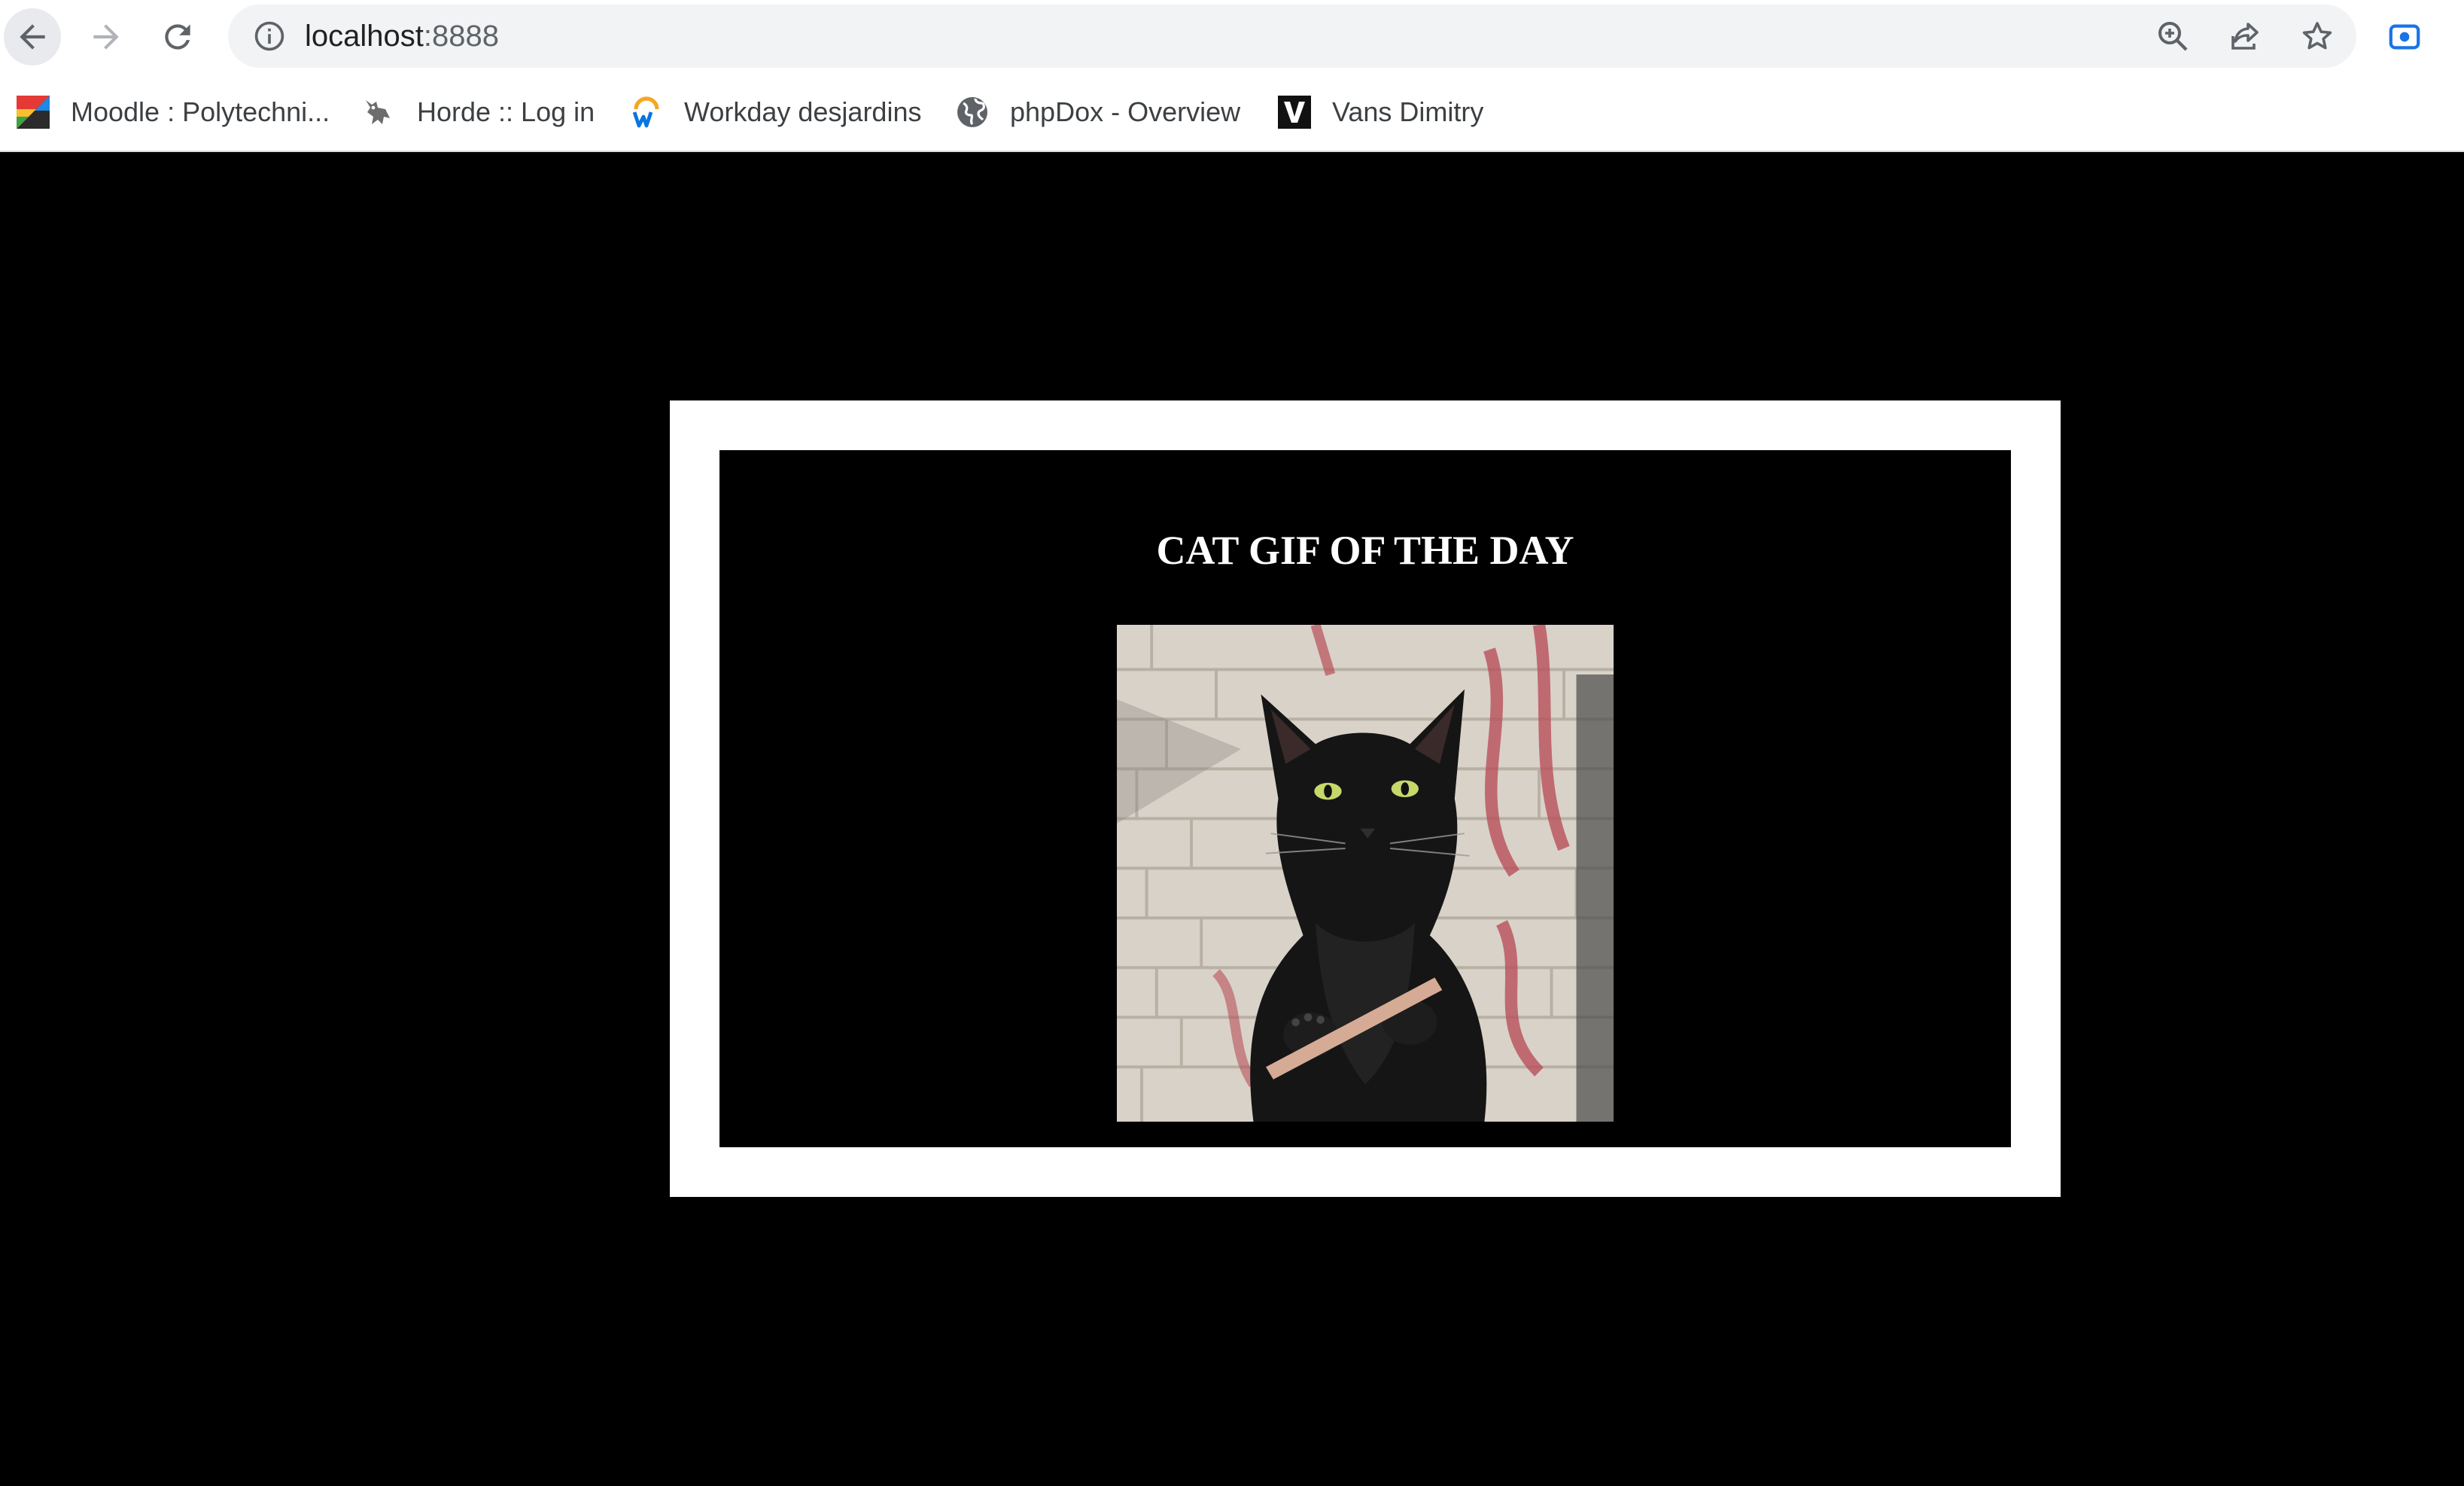 This screenshot has height=1486, width=2464. Describe the element at coordinates (506, 111) in the screenshot. I see `bookmark-label: Horde :: Log in` at that location.